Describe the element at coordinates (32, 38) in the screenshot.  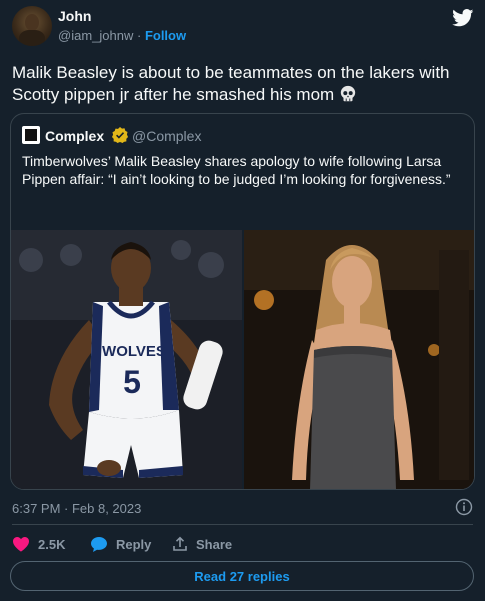
I see `avatar-body` at that location.